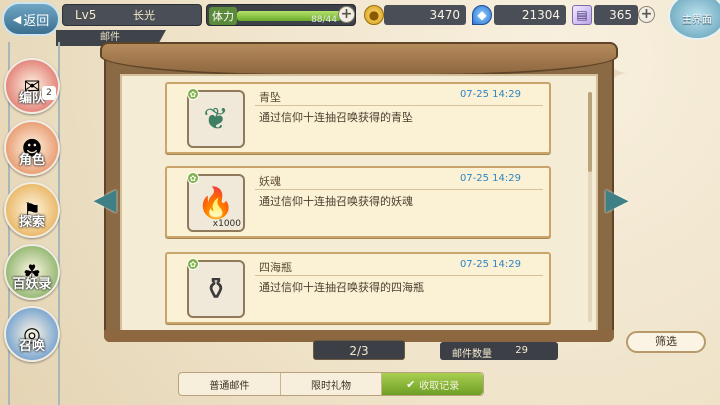 This screenshot has width=720, height=405. What do you see at coordinates (521, 350) in the screenshot?
I see `mail-count-value: 29` at bounding box center [521, 350].